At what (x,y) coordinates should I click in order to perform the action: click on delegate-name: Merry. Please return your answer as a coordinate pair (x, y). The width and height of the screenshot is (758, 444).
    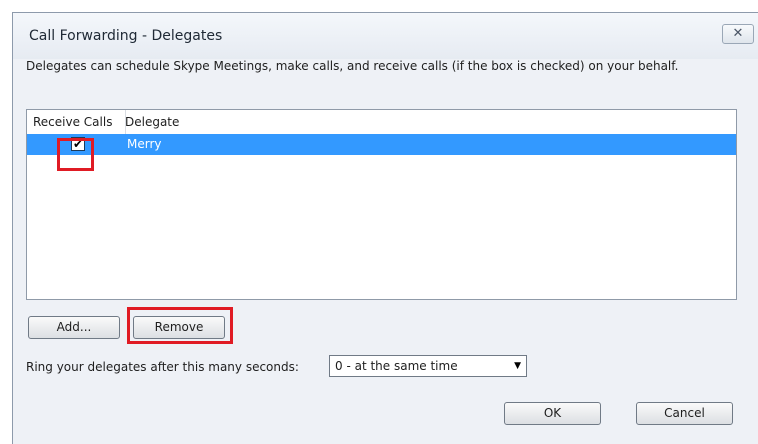
    Looking at the image, I should click on (144, 144).